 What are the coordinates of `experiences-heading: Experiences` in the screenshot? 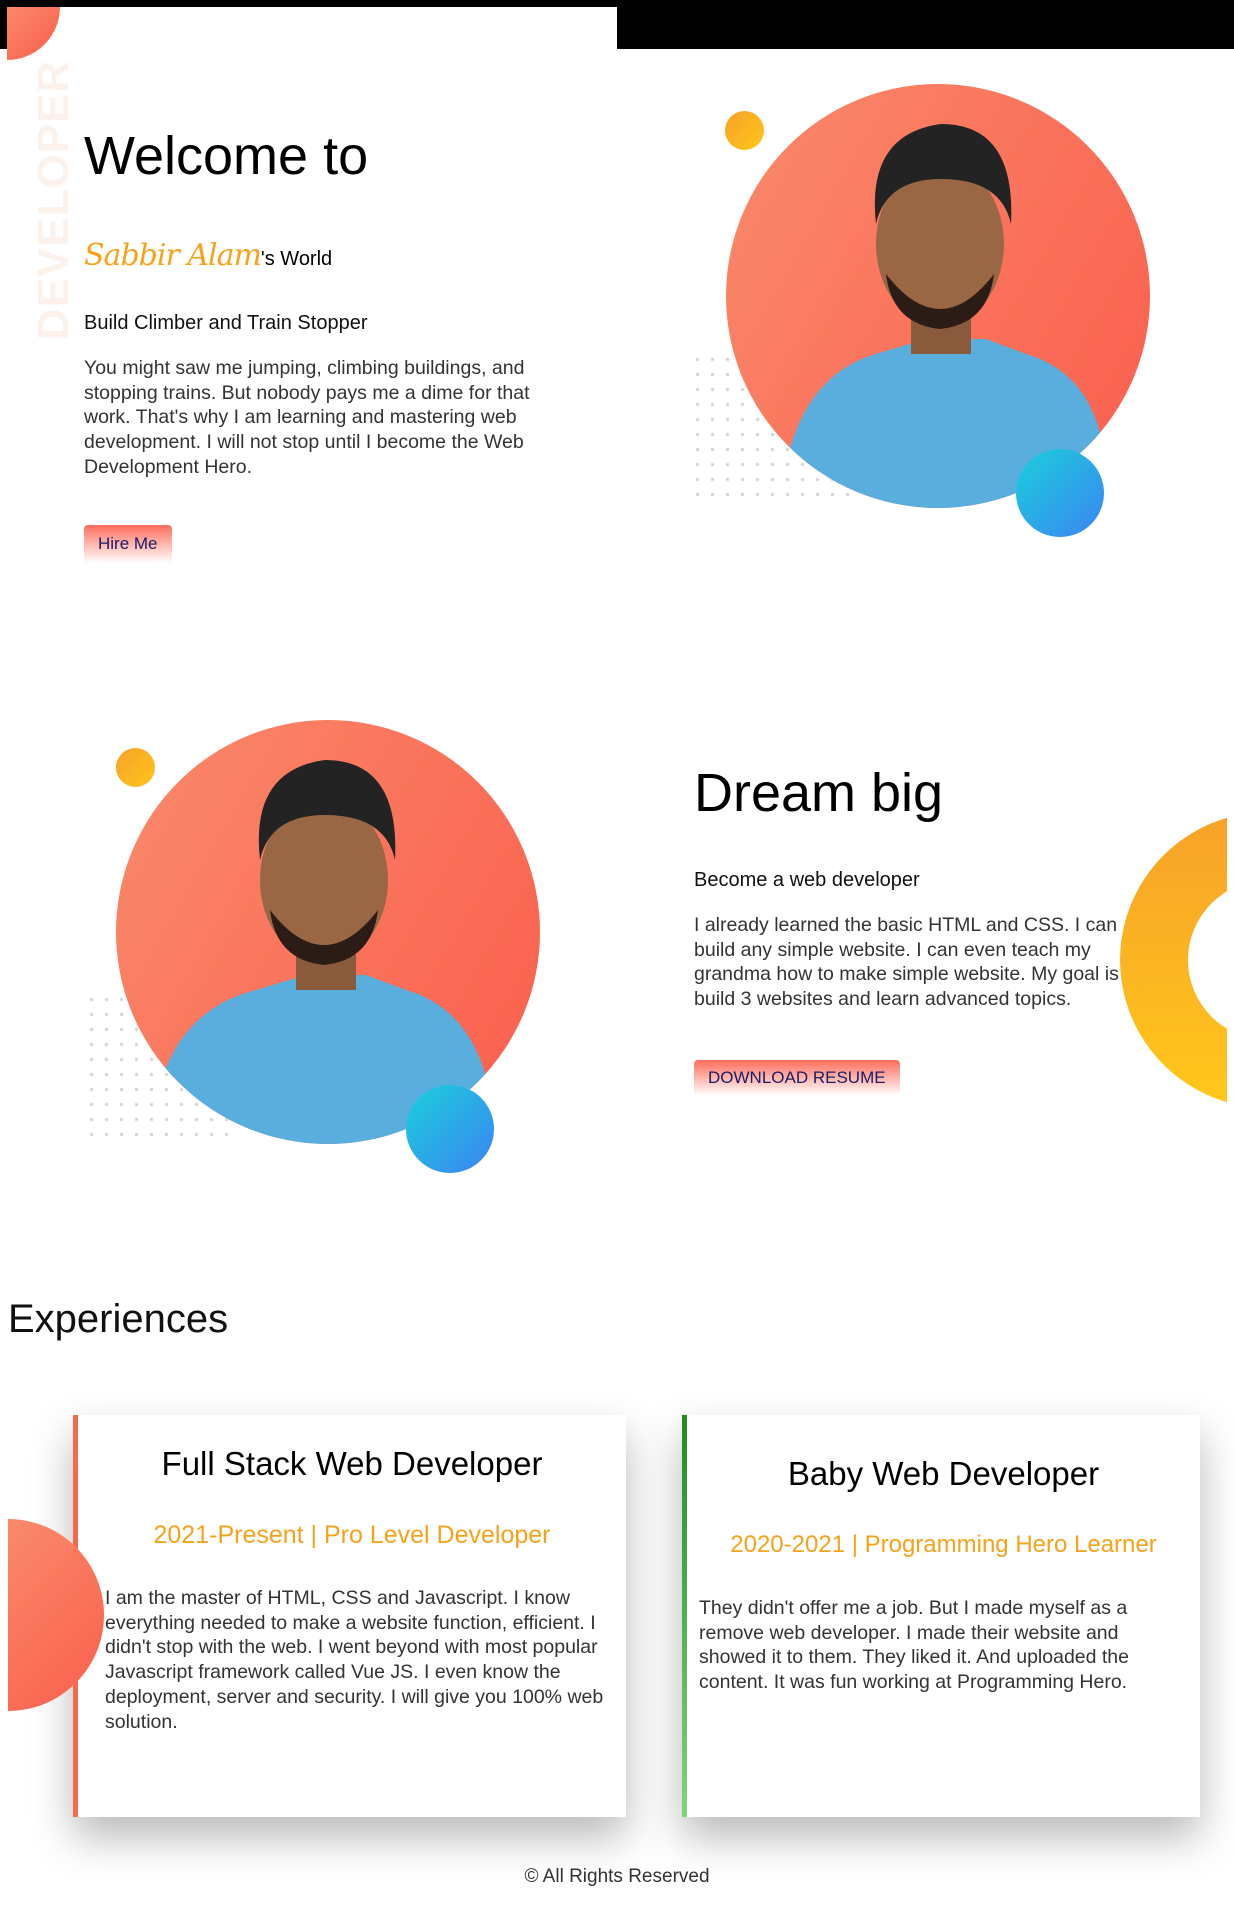 It's located at (118, 1319).